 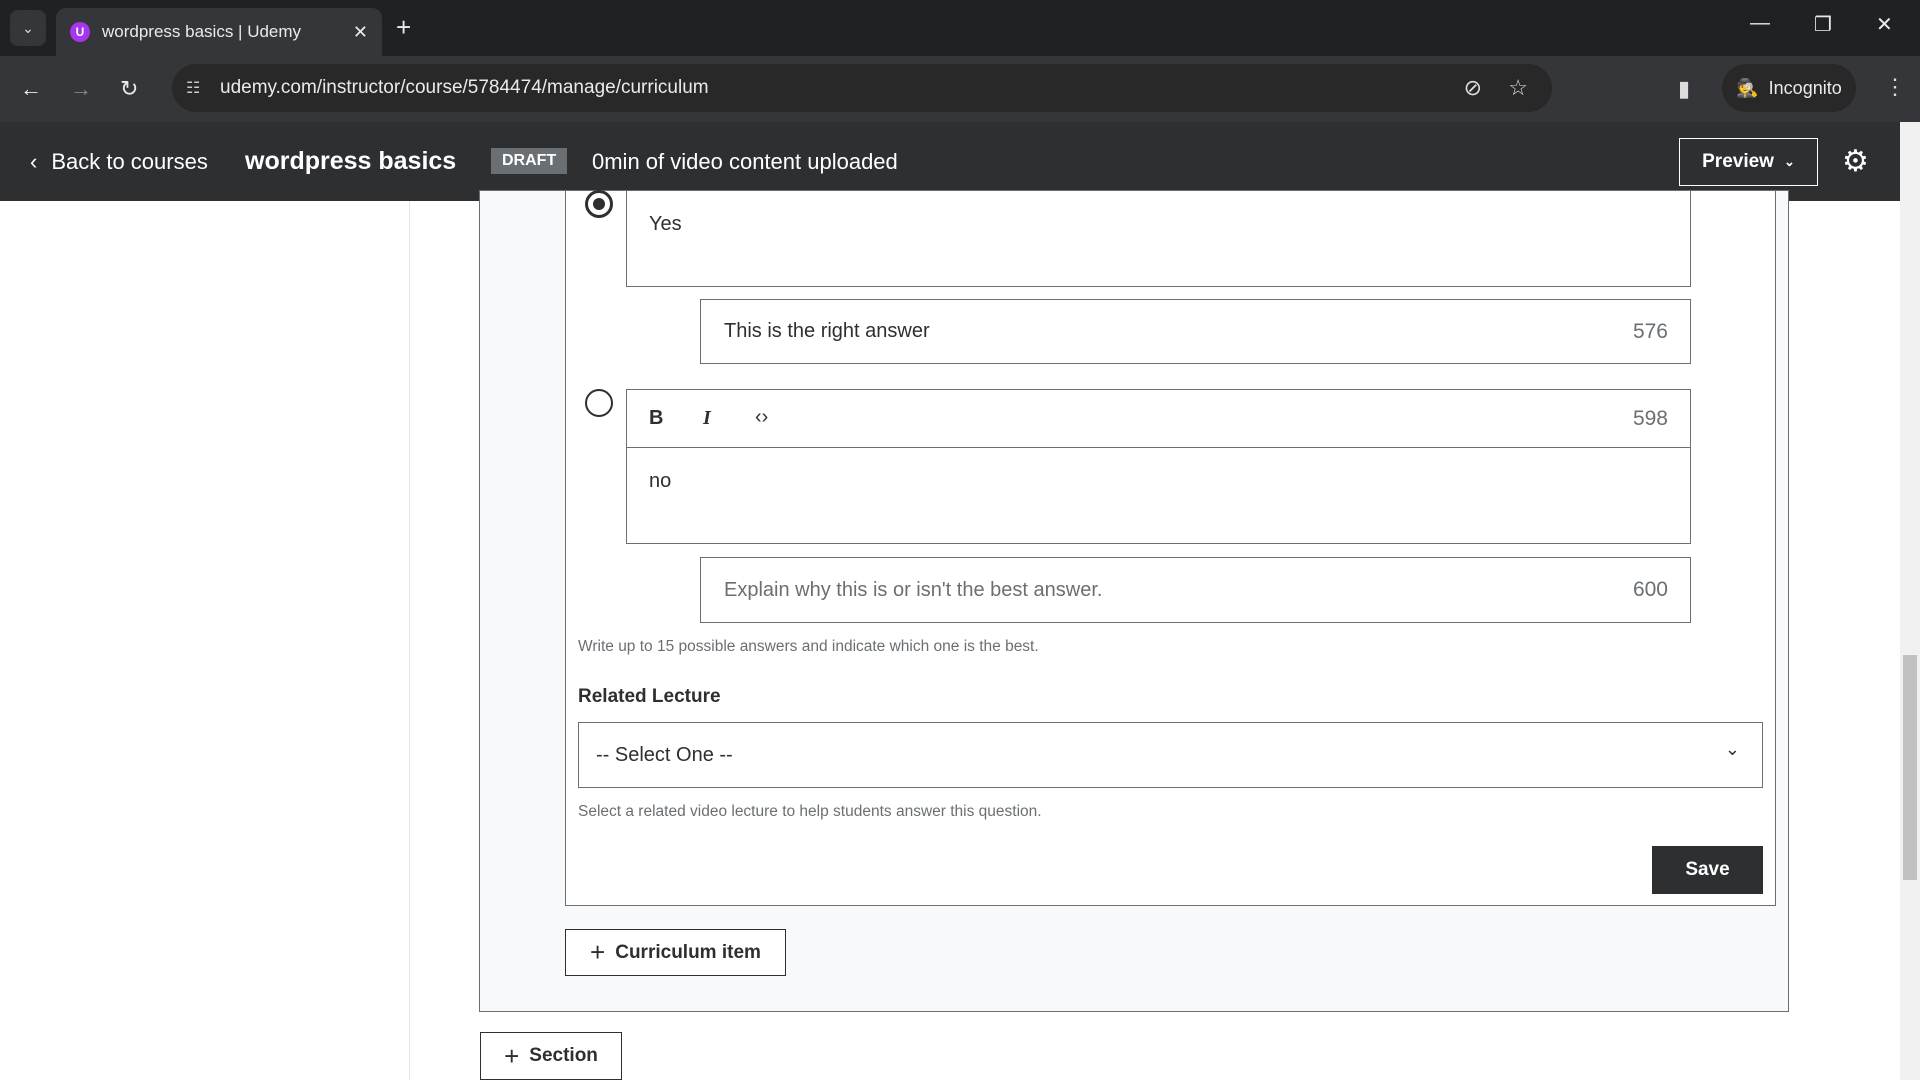 What do you see at coordinates (1473, 88) in the screenshot?
I see `eye-off-icon: ⊘` at bounding box center [1473, 88].